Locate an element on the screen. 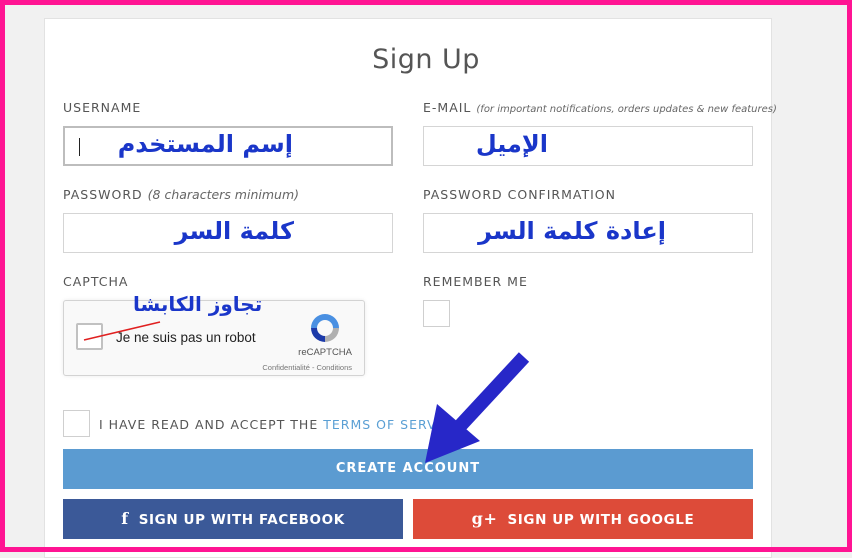 The image size is (852, 558). arrow-shaft is located at coordinates (492, 391).